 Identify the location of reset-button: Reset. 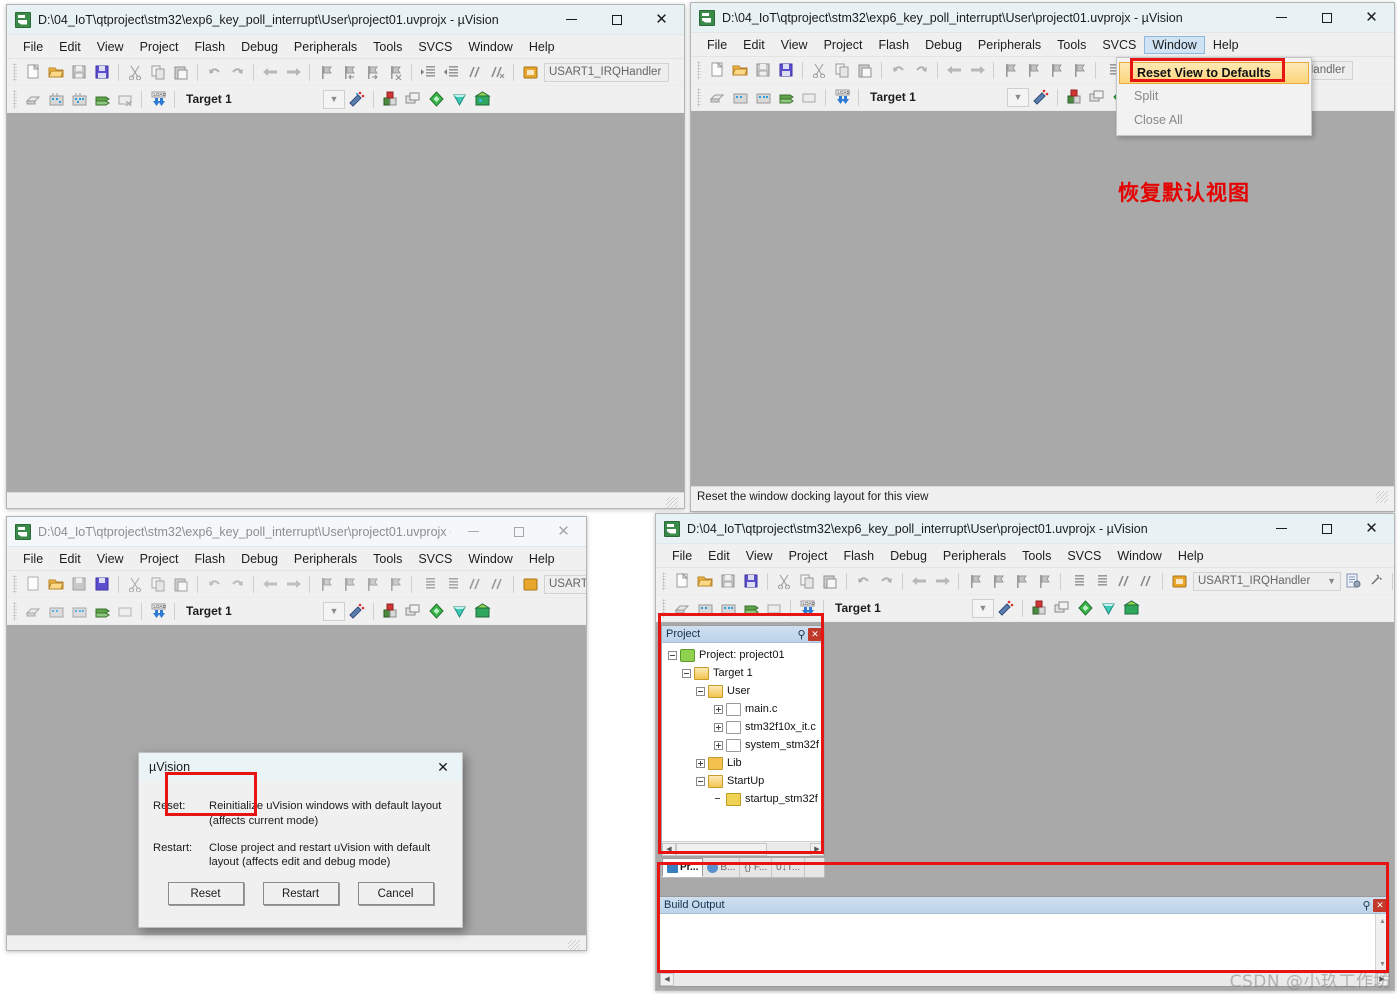
(205, 894).